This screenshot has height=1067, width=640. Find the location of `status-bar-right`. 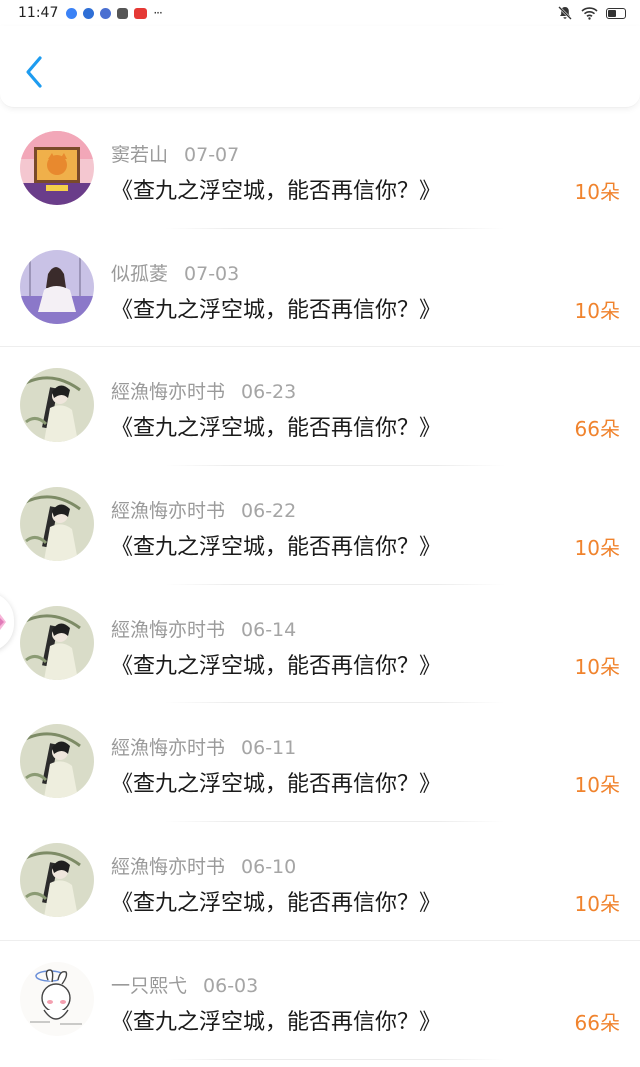

status-bar-right is located at coordinates (591, 13).